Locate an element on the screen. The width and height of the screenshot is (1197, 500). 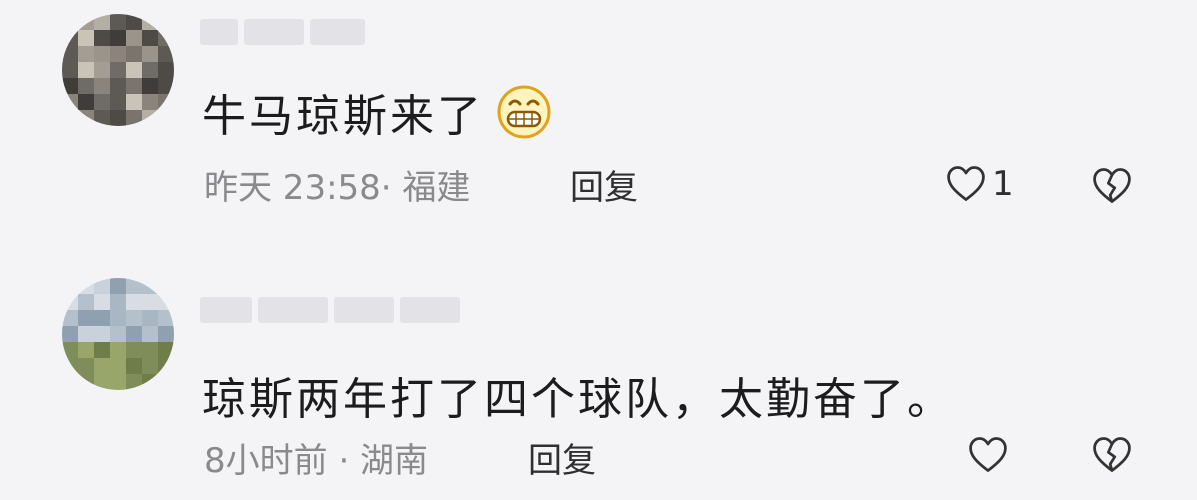
like-button: 1 is located at coordinates (979, 184).